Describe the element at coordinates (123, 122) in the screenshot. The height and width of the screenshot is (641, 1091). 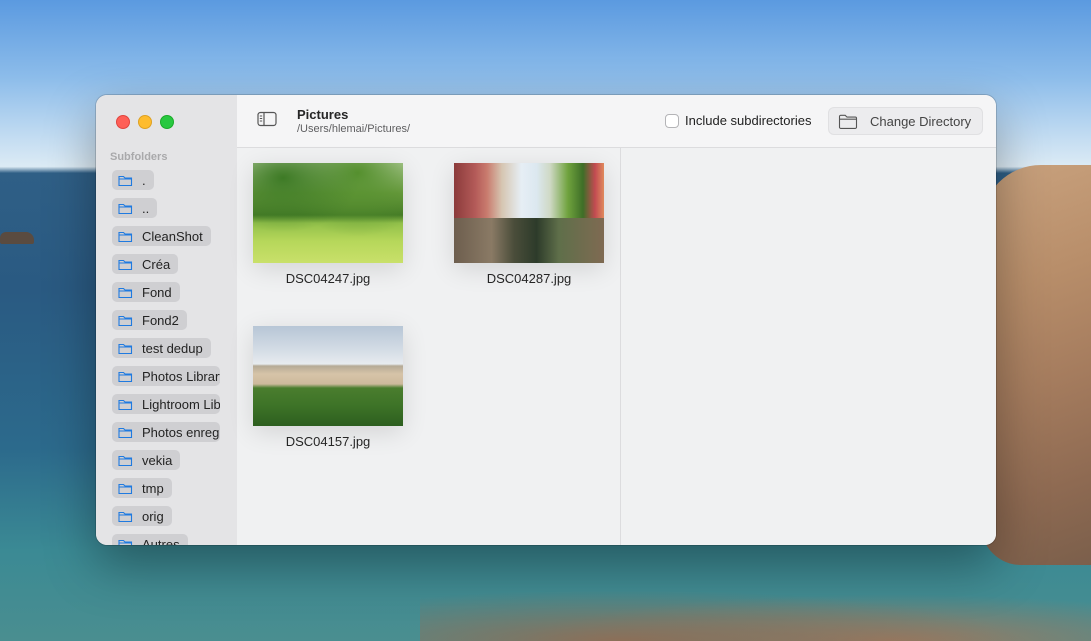
I see `close-window-button` at that location.